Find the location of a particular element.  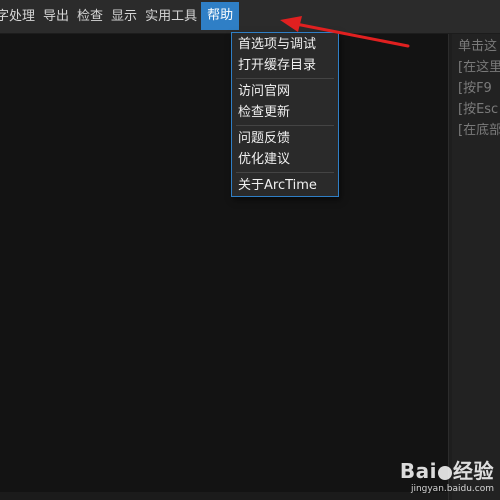

bottom-strip is located at coordinates (224, 496).